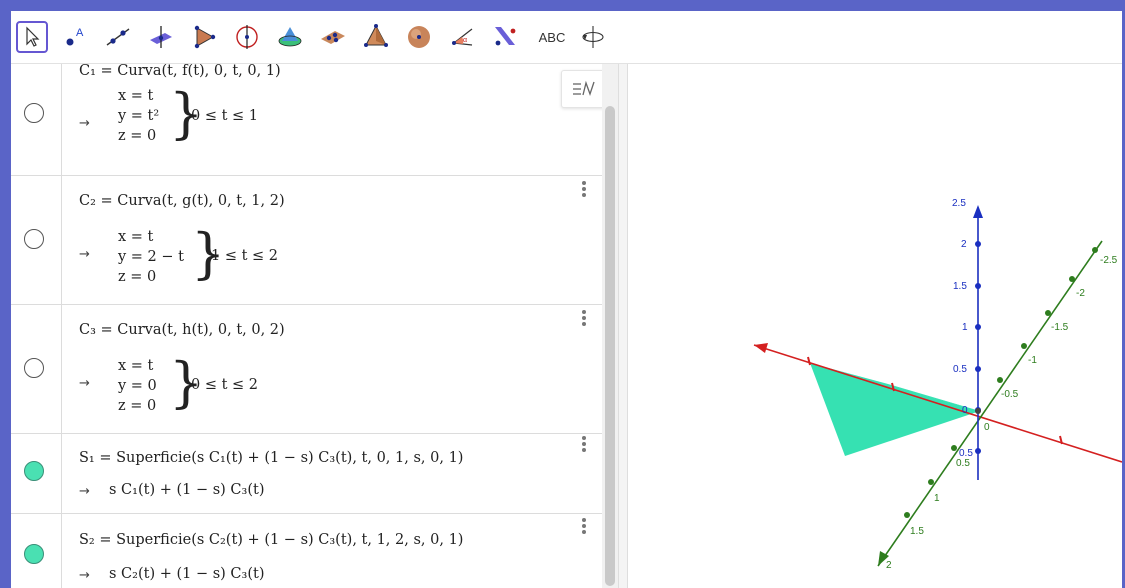 The width and height of the screenshot is (1125, 588). What do you see at coordinates (960, 286) in the screenshot?
I see `z-tick-label: 1.5` at bounding box center [960, 286].